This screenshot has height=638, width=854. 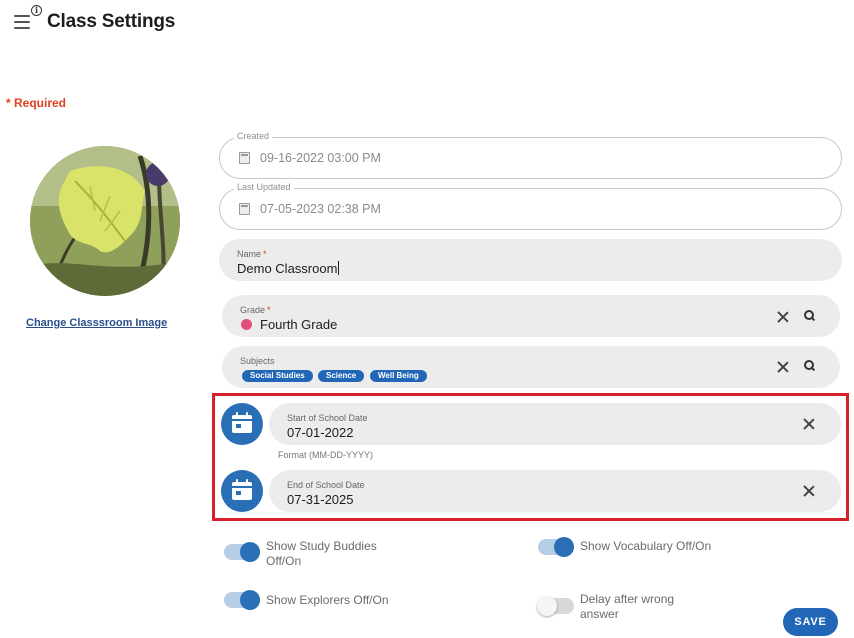 I want to click on vocabulary-label: Show Vocabulary Off/On, so click(x=646, y=546).